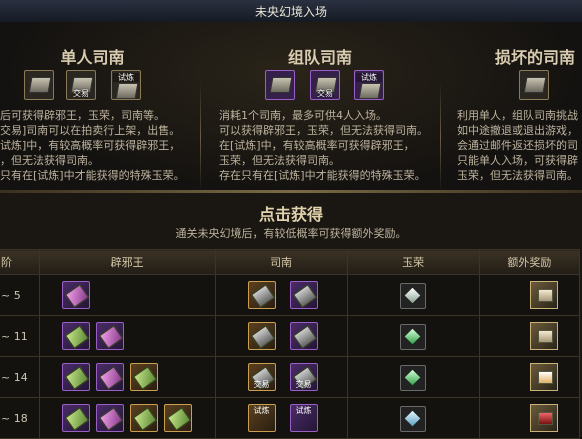 This screenshot has height=439, width=582. Describe the element at coordinates (529, 262) in the screenshot. I see `header-extra: 额外奖励` at that location.